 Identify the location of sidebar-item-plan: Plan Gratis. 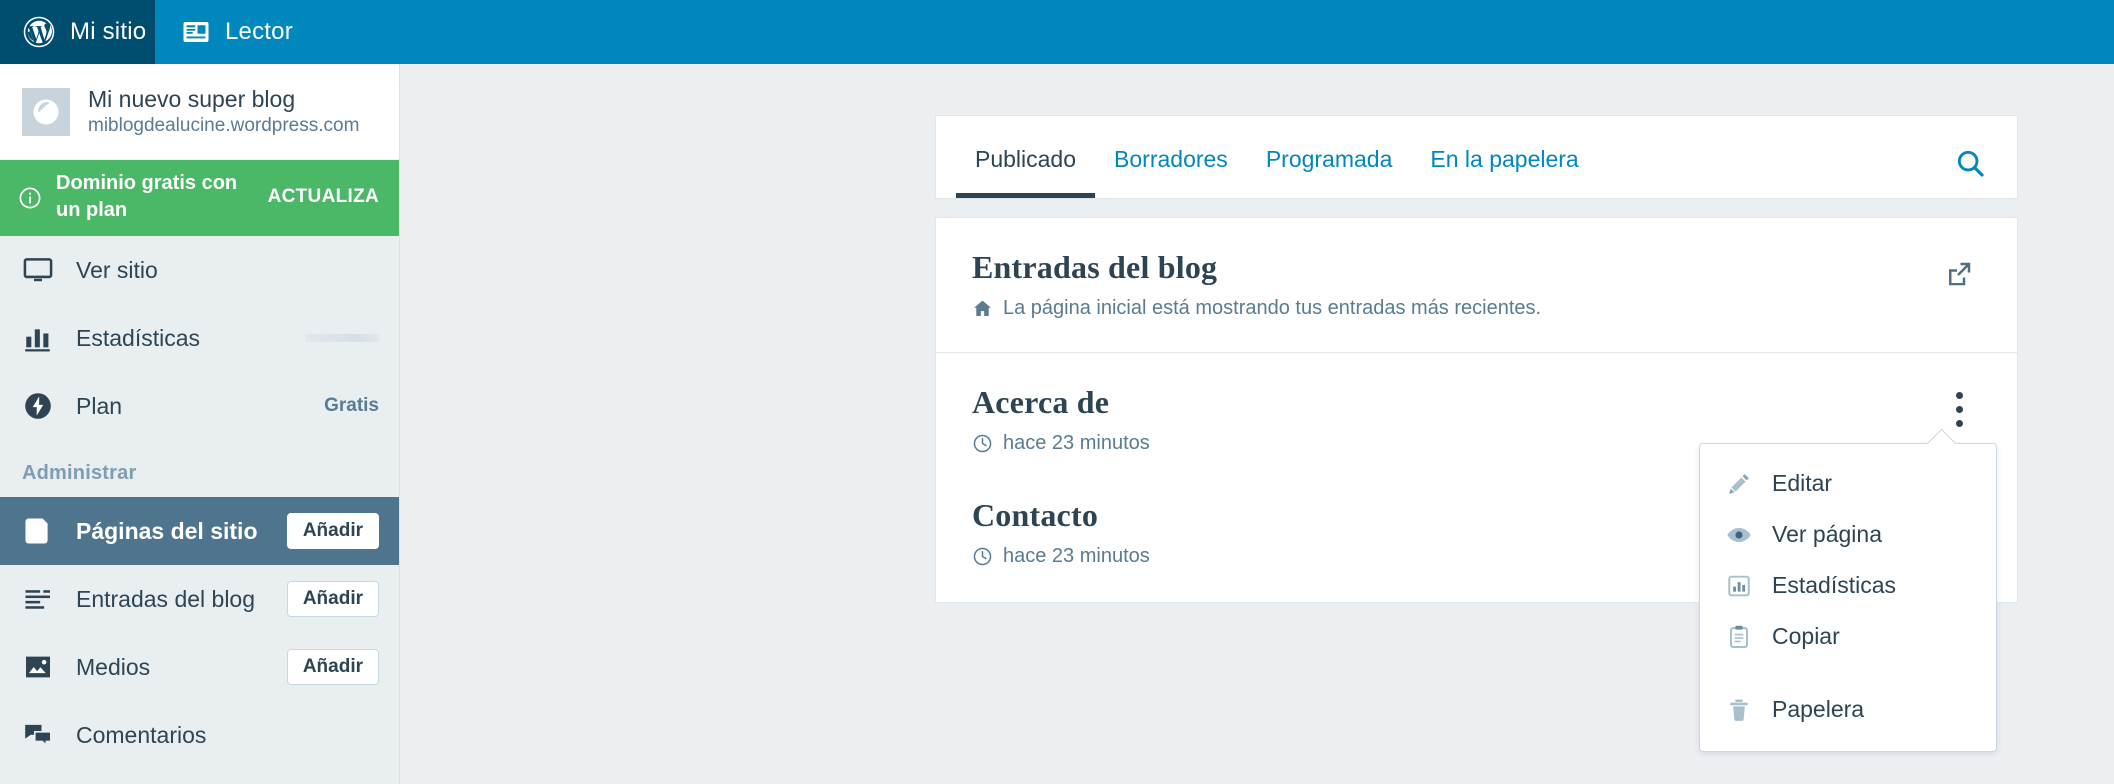
(199, 406).